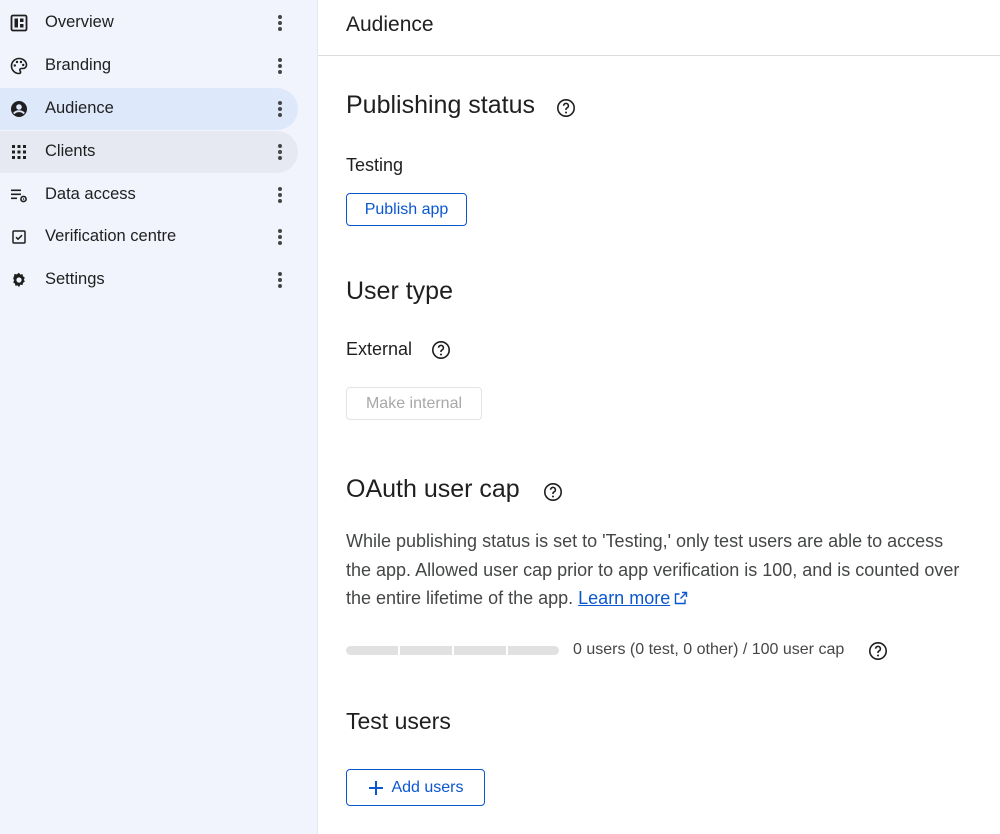 The height and width of the screenshot is (834, 1000). What do you see at coordinates (624, 598) in the screenshot?
I see `learn-more-link: Learn more` at bounding box center [624, 598].